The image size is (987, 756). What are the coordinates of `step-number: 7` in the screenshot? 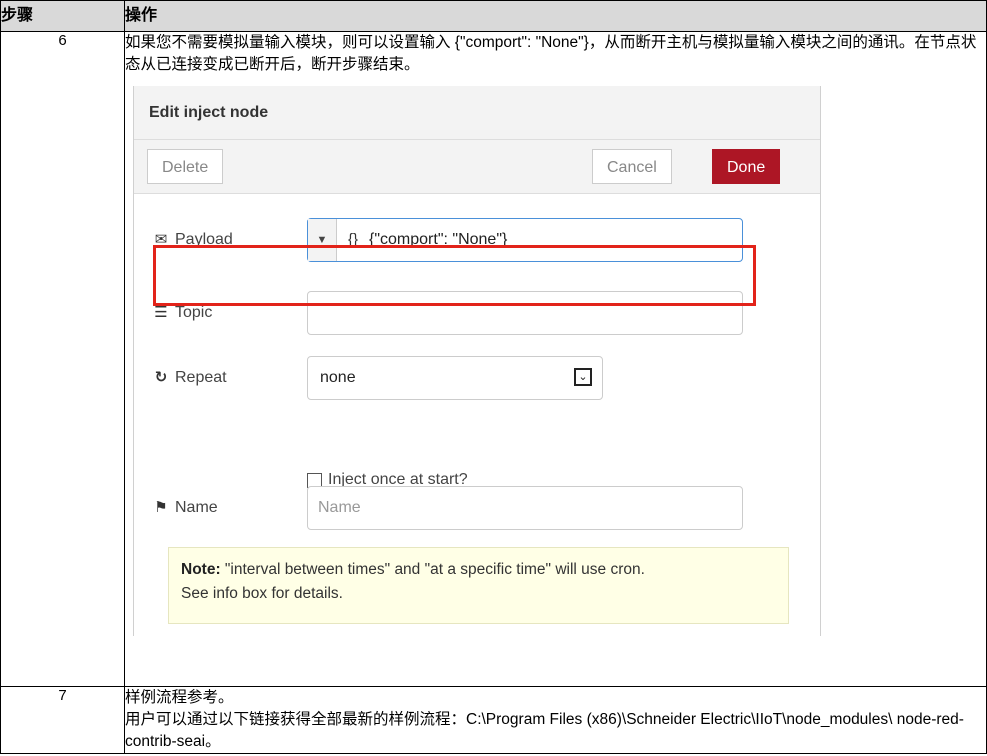 It's located at (62, 720).